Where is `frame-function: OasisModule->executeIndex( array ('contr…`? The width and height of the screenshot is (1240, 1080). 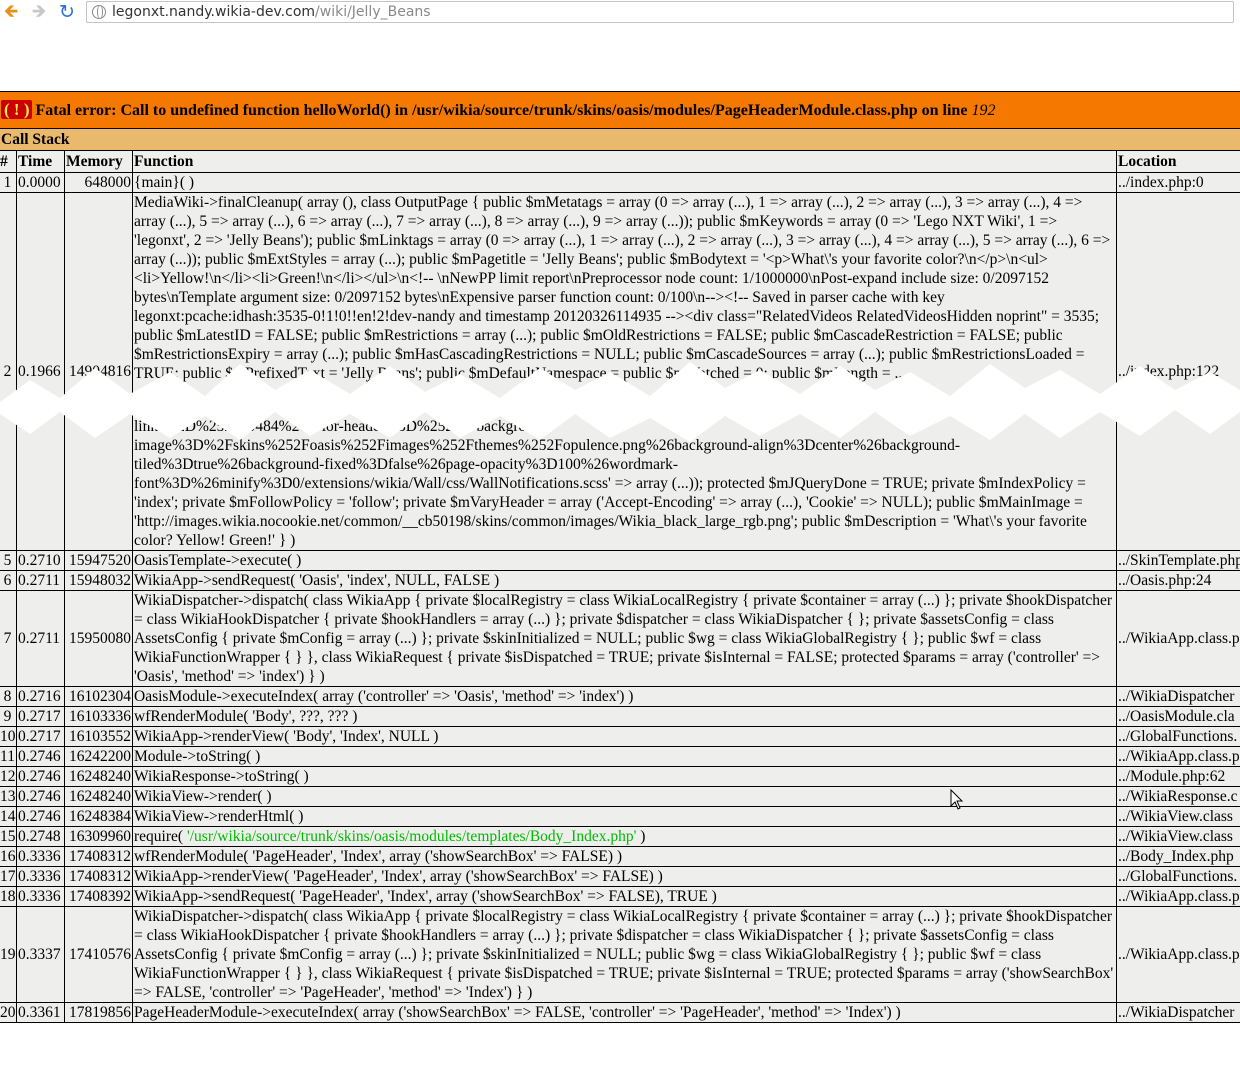 frame-function: OasisModule->executeIndex( array ('contr… is located at coordinates (624, 696).